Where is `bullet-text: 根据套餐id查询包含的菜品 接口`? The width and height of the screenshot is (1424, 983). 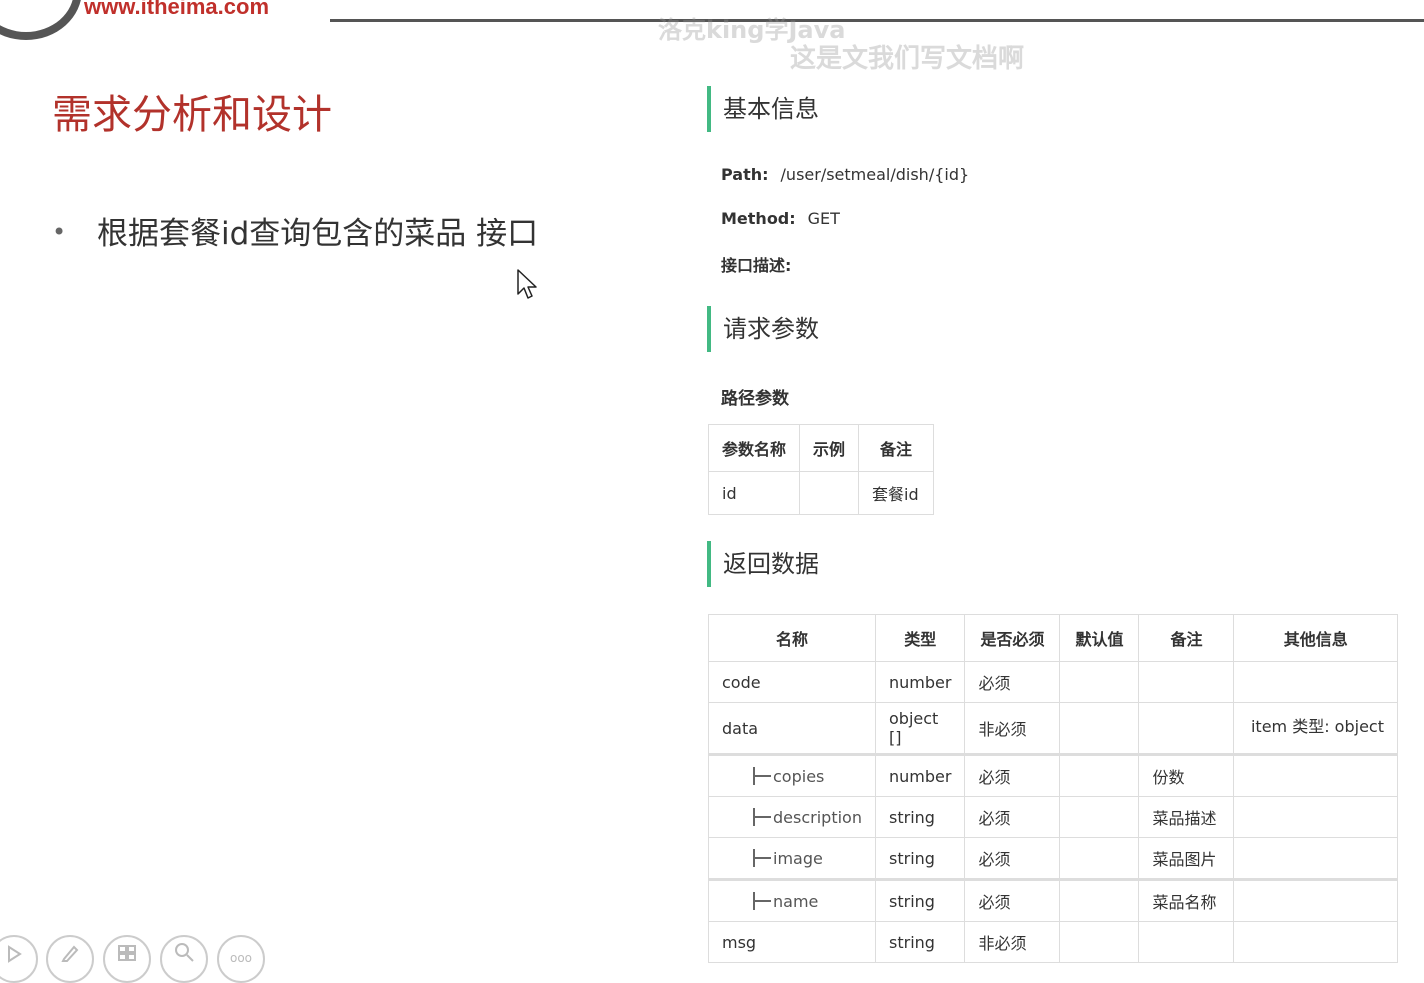
bullet-text: 根据套餐id查询包含的菜品 接口 is located at coordinates (318, 234).